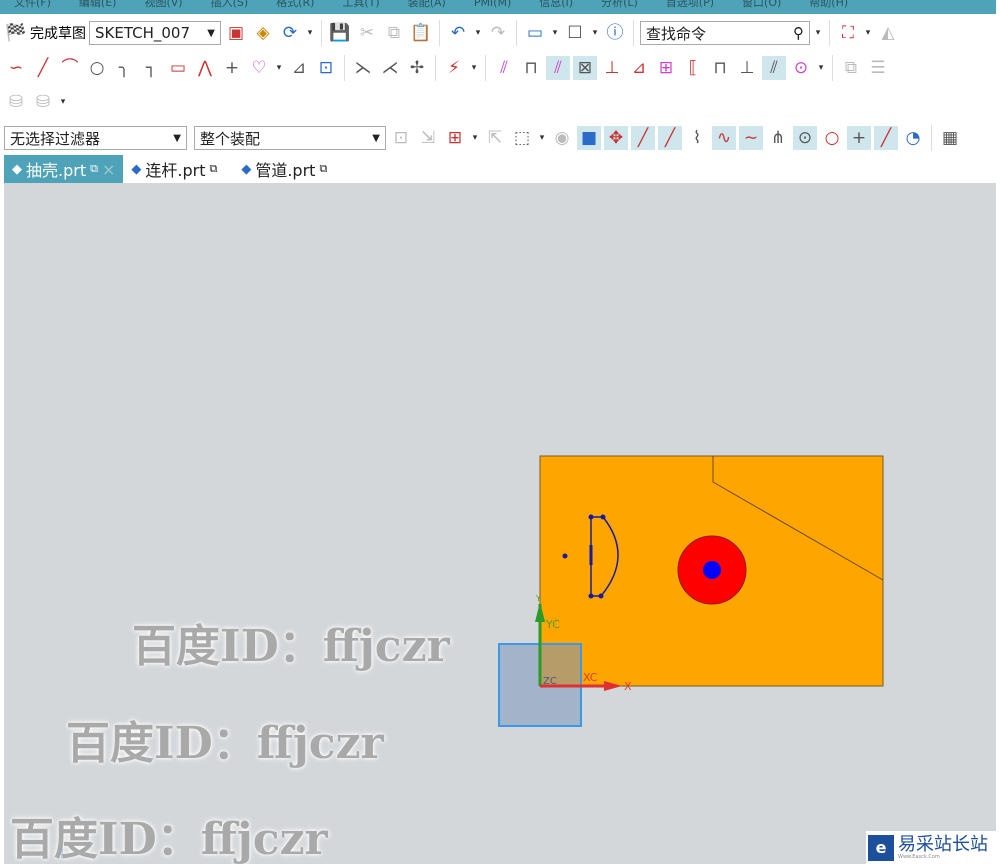 The image size is (1000, 864). I want to click on quadrant-icon: ○, so click(832, 138).